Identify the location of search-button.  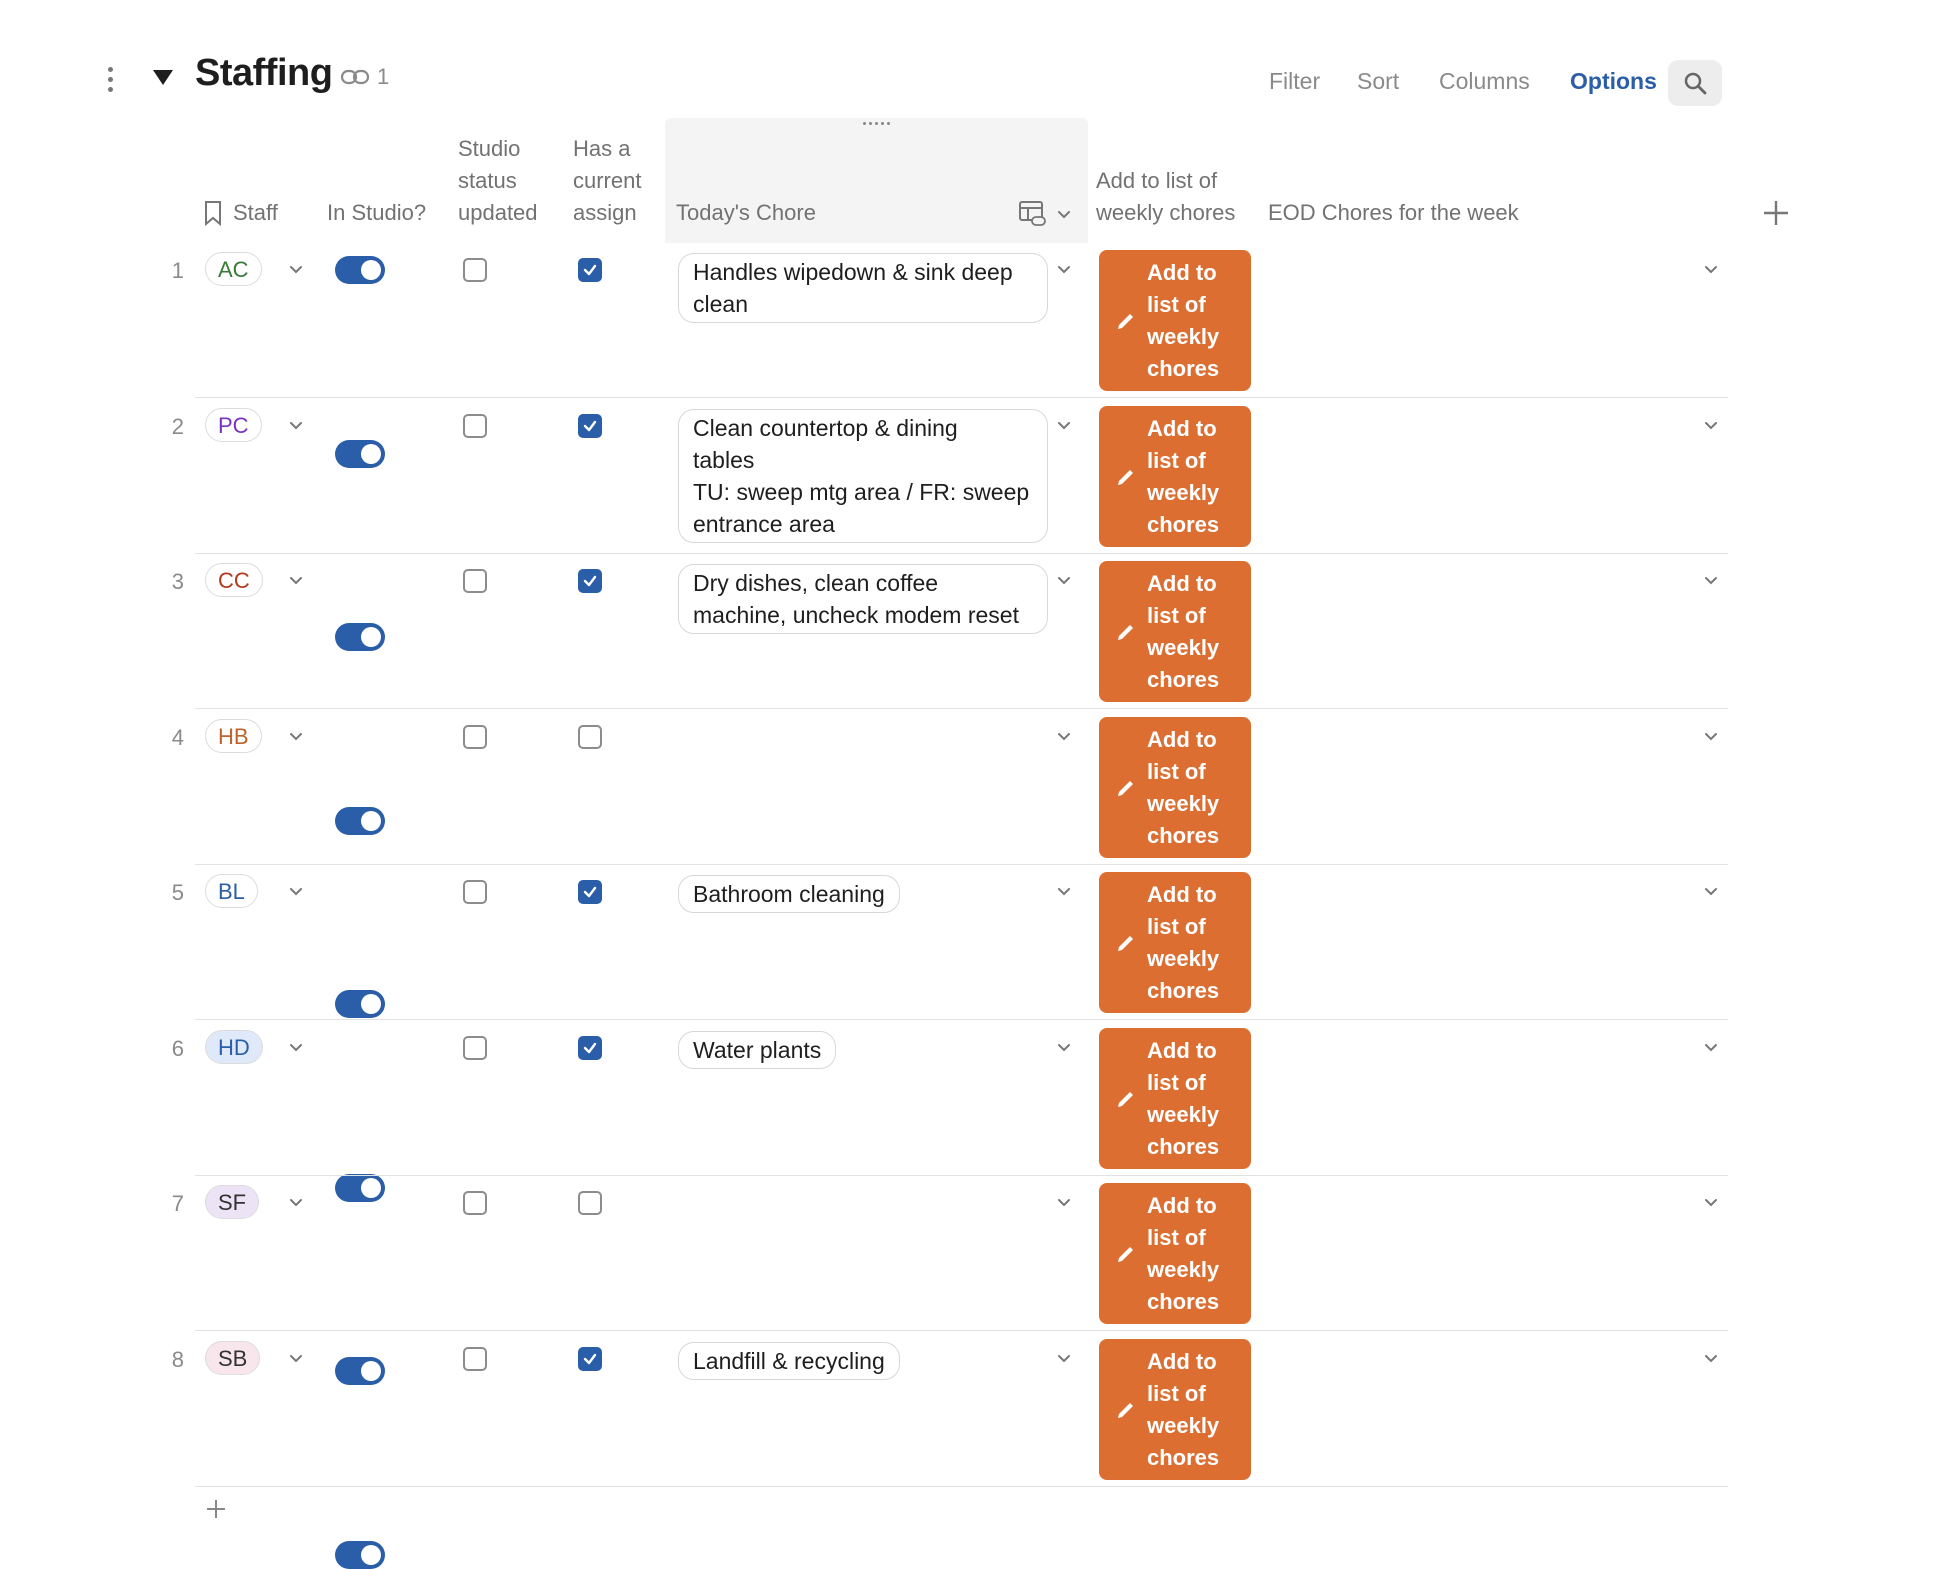
(1695, 83).